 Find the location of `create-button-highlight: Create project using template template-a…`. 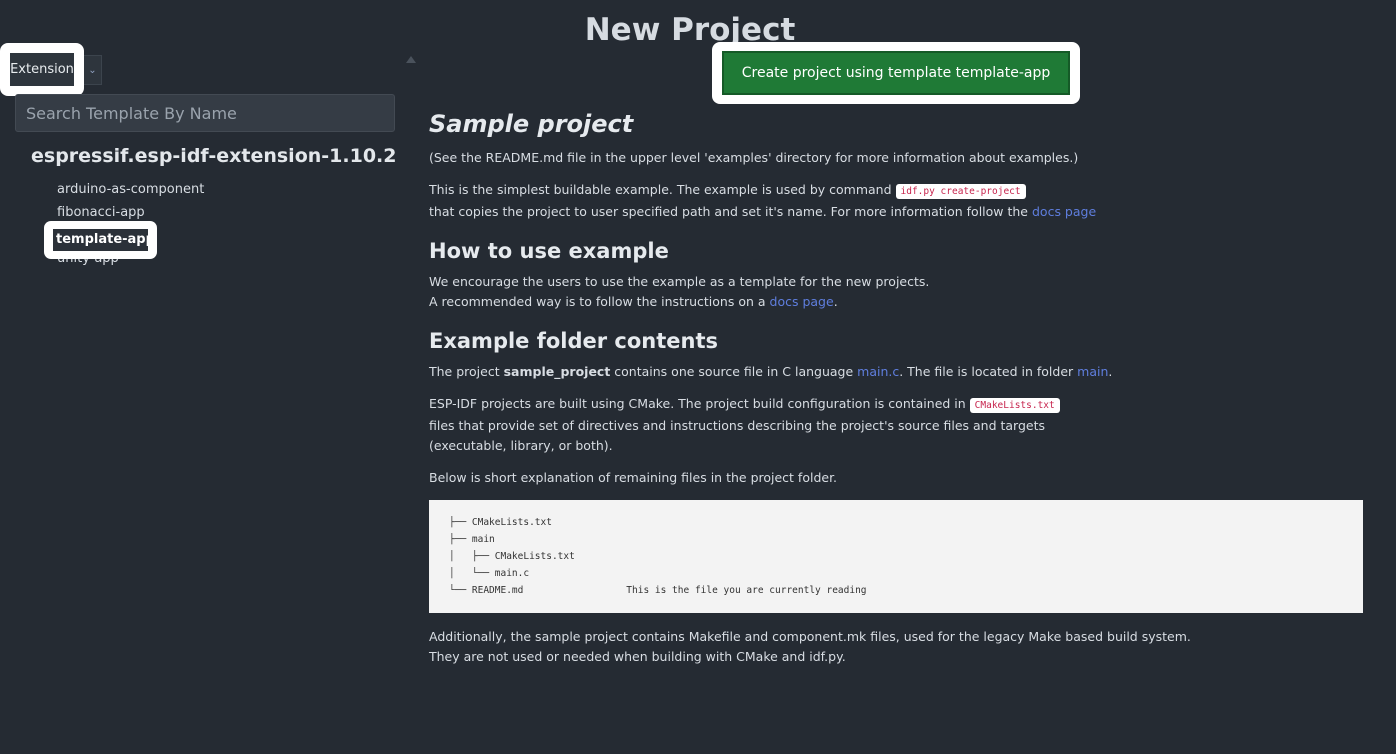

create-button-highlight: Create project using template template-a… is located at coordinates (896, 73).